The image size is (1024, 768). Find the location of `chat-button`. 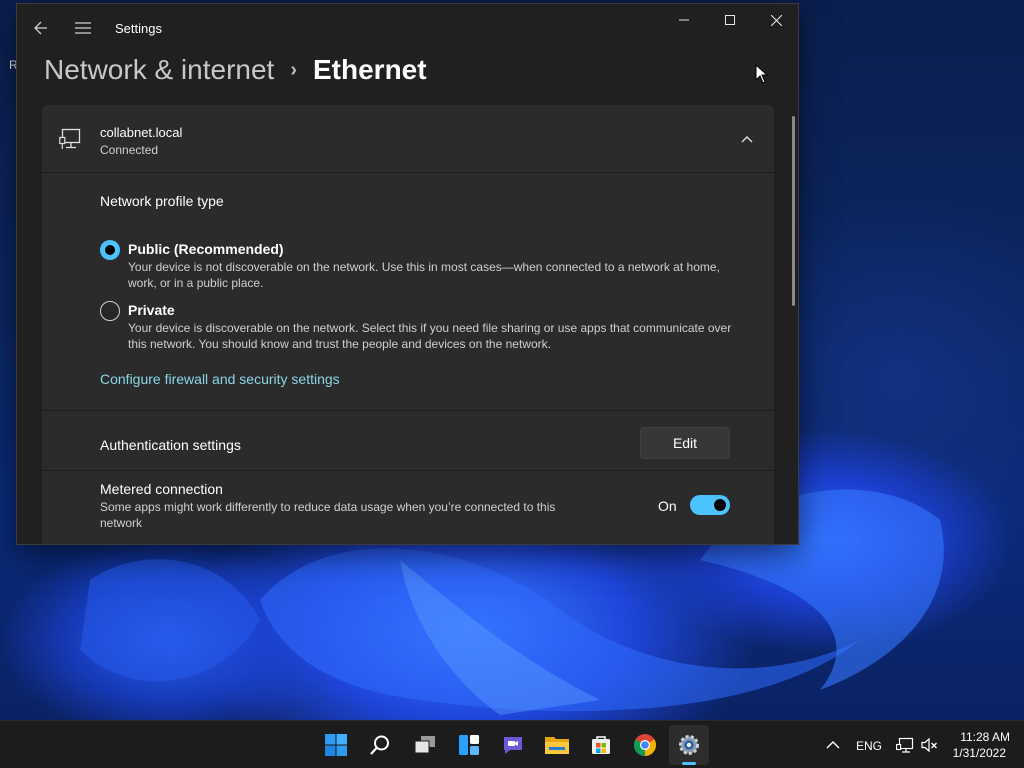

chat-button is located at coordinates (513, 745).